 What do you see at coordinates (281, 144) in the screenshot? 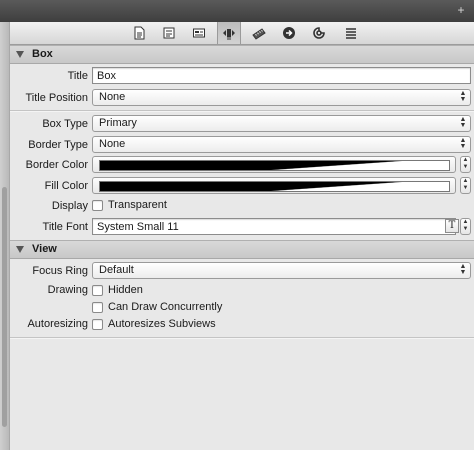
I see `border-type-popup: None ▲ ▼` at bounding box center [281, 144].